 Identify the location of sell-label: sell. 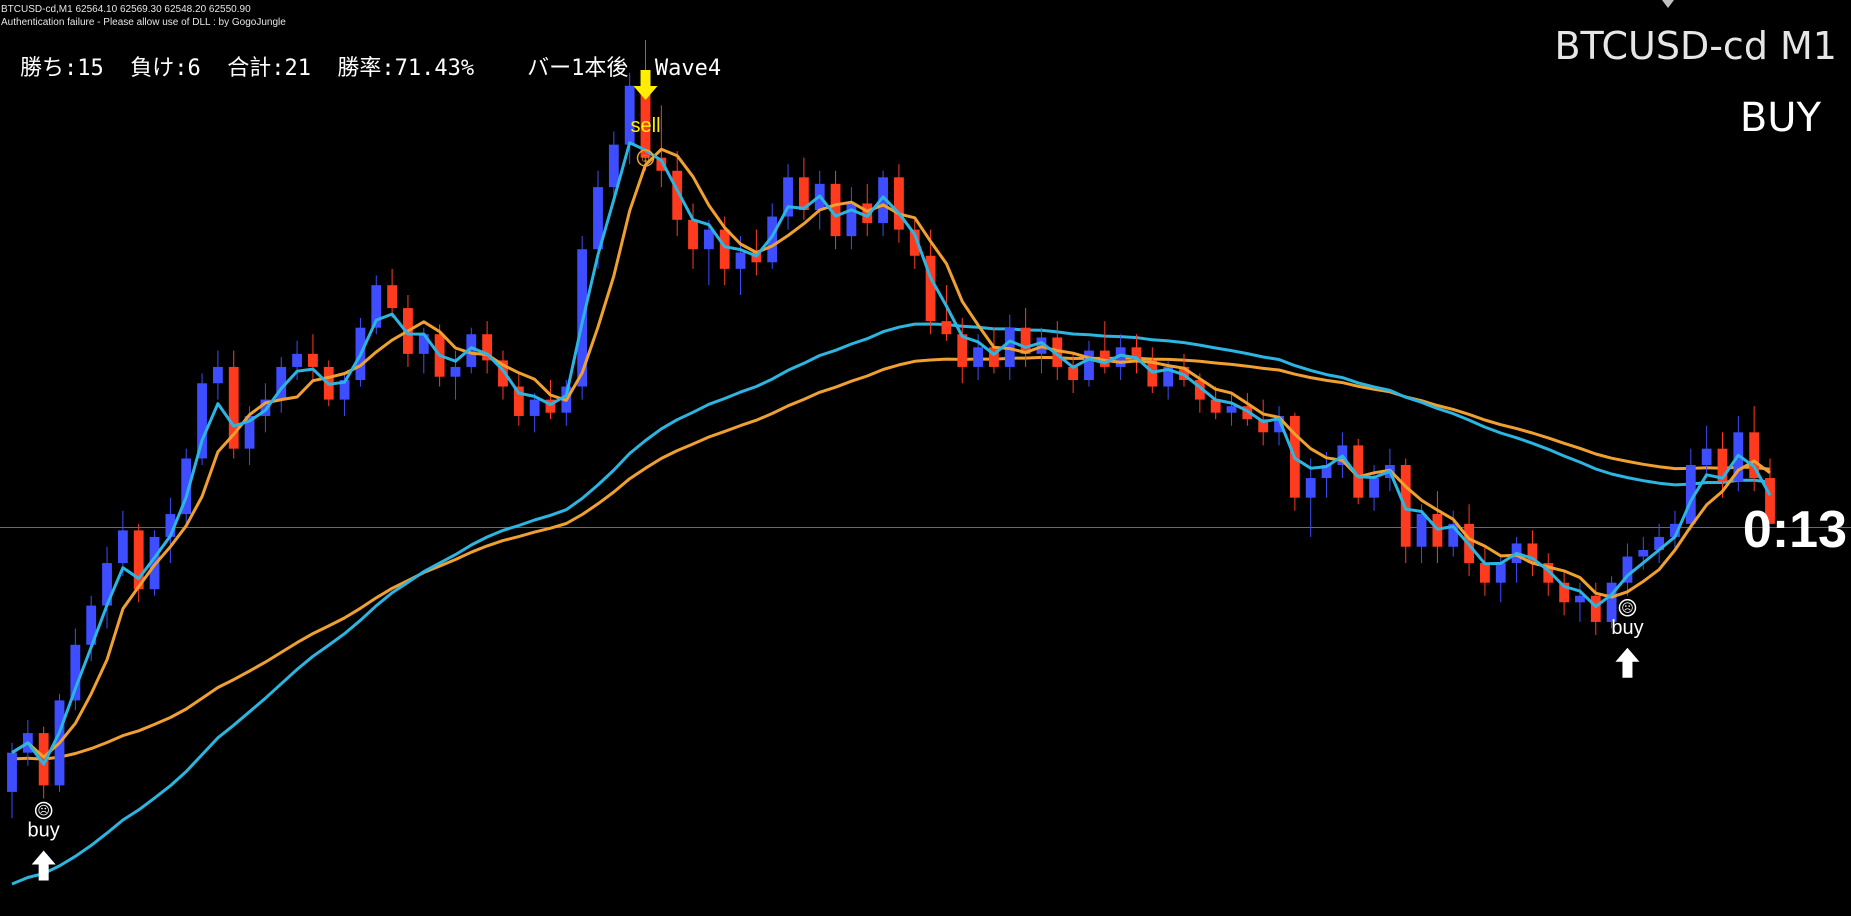
(646, 126).